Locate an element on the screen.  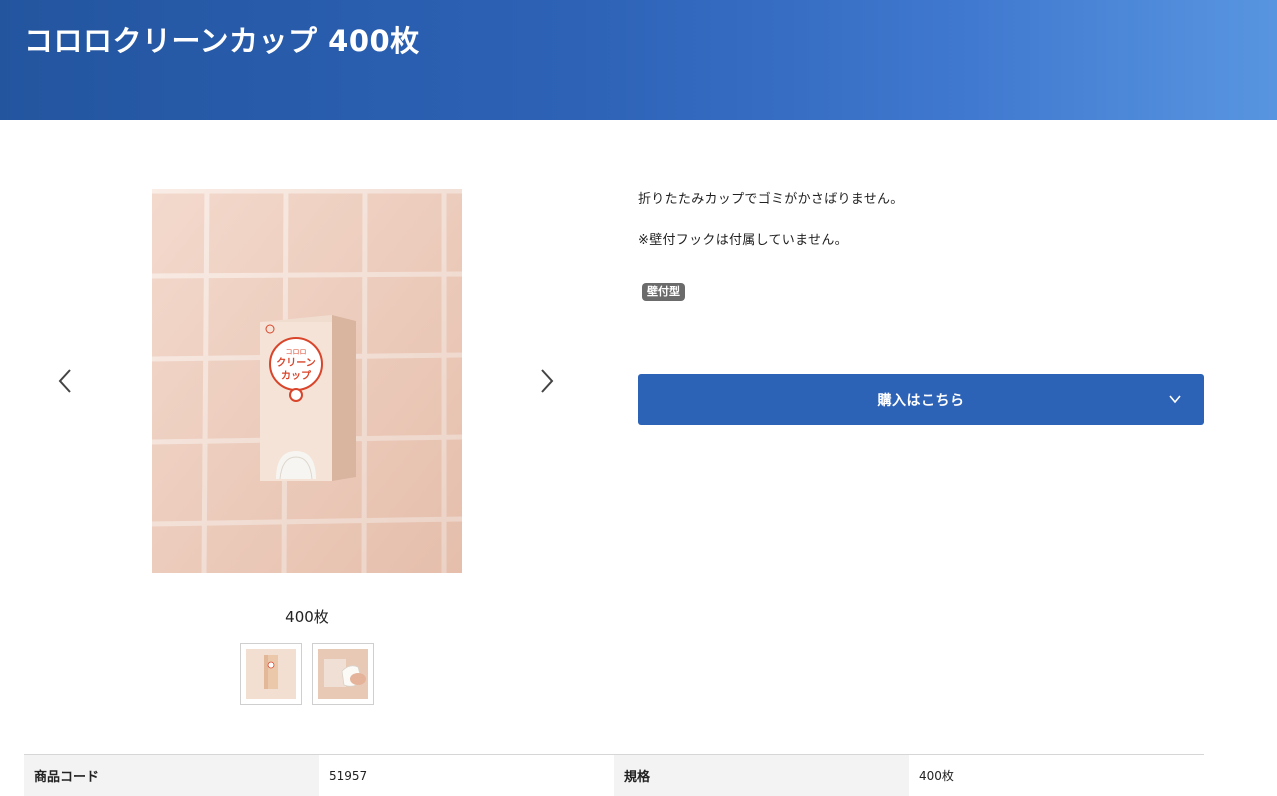
gallery-next-button is located at coordinates (547, 381).